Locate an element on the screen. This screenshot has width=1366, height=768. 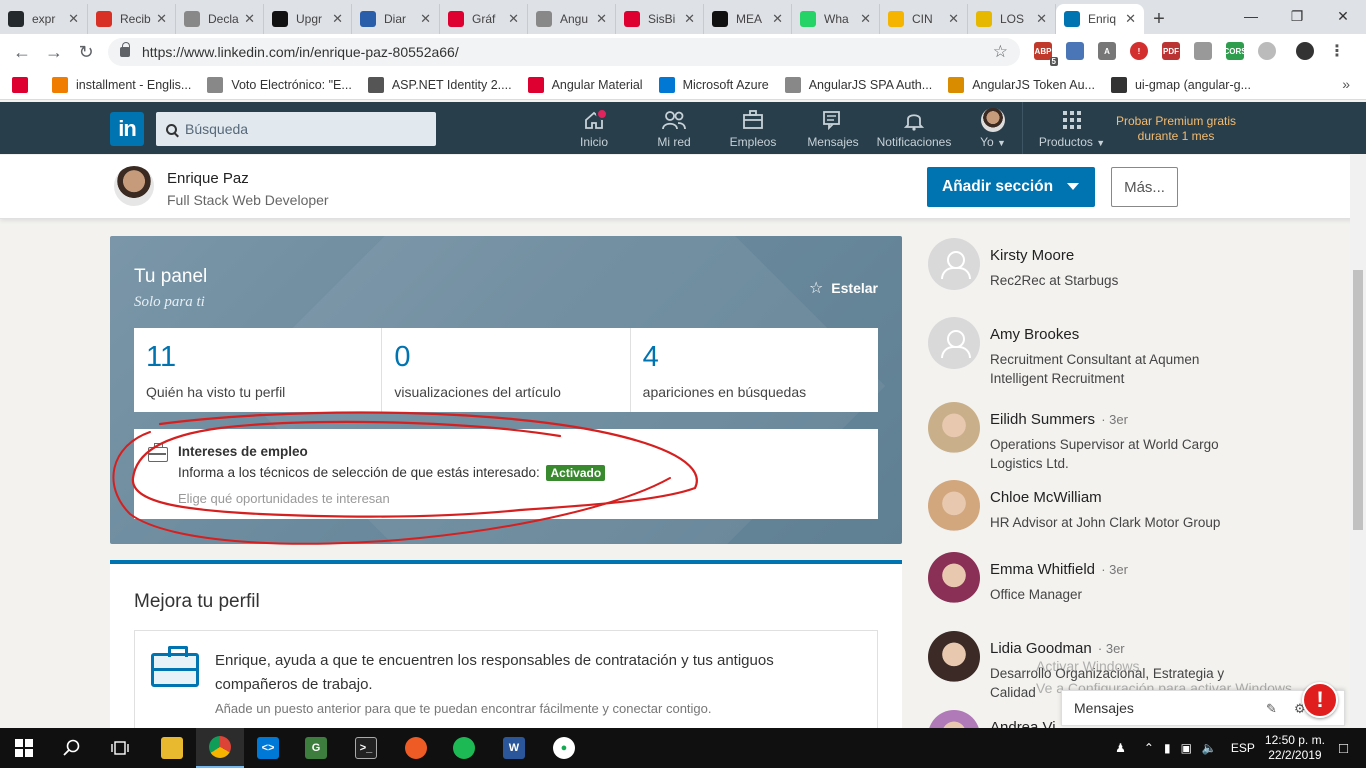
person-name: Emma Whitfield is located at coordinates (1042, 569).